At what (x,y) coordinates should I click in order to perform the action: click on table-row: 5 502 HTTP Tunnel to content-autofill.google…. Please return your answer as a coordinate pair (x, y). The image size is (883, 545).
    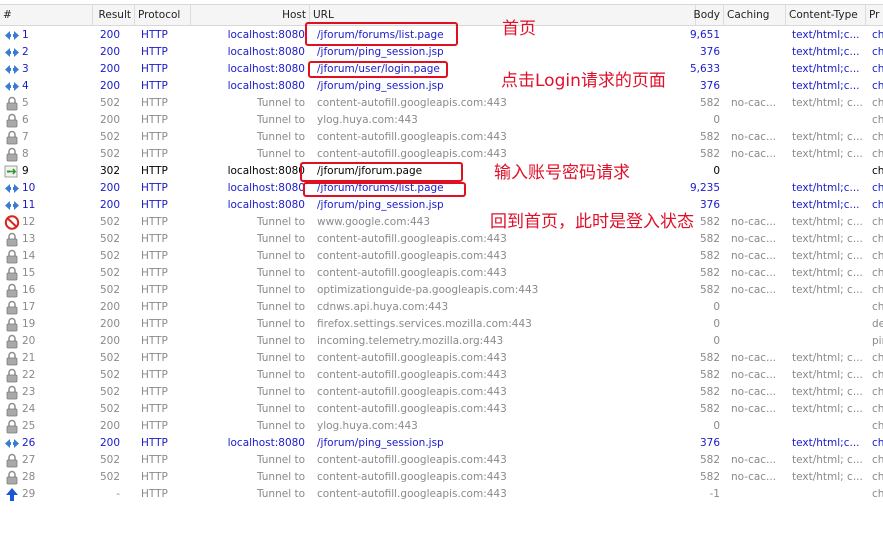
    Looking at the image, I should click on (441, 103).